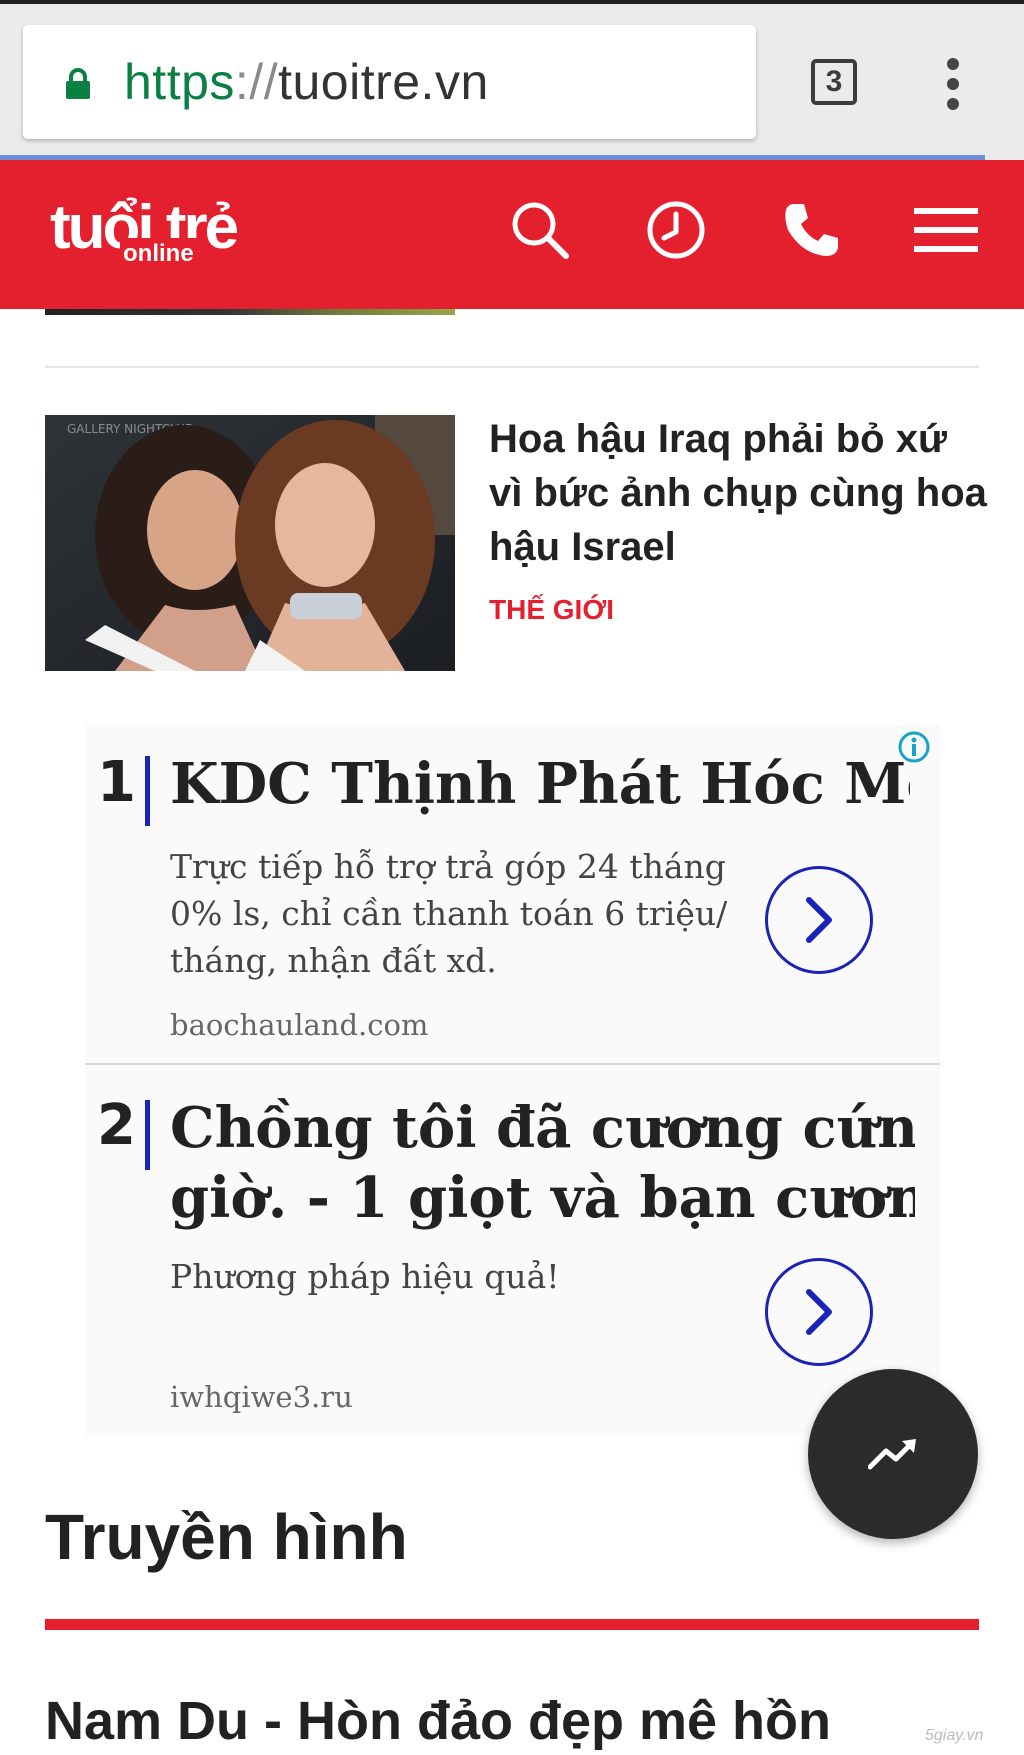  What do you see at coordinates (78, 83) in the screenshot?
I see `lock-icon` at bounding box center [78, 83].